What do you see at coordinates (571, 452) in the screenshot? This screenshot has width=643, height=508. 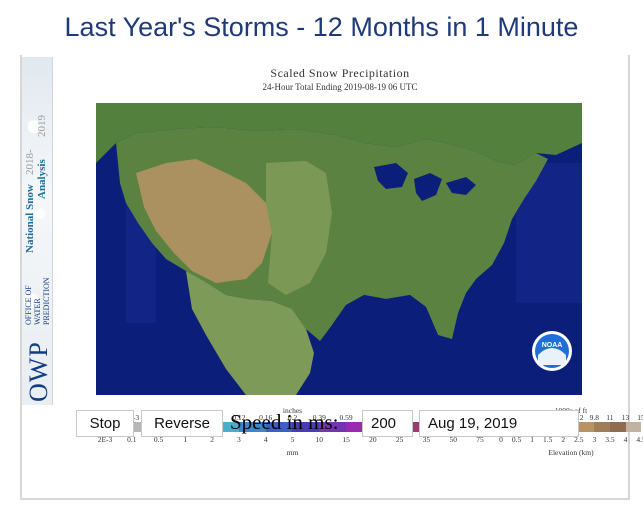 I see `elevation-unit-km: Elevation (km)` at bounding box center [571, 452].